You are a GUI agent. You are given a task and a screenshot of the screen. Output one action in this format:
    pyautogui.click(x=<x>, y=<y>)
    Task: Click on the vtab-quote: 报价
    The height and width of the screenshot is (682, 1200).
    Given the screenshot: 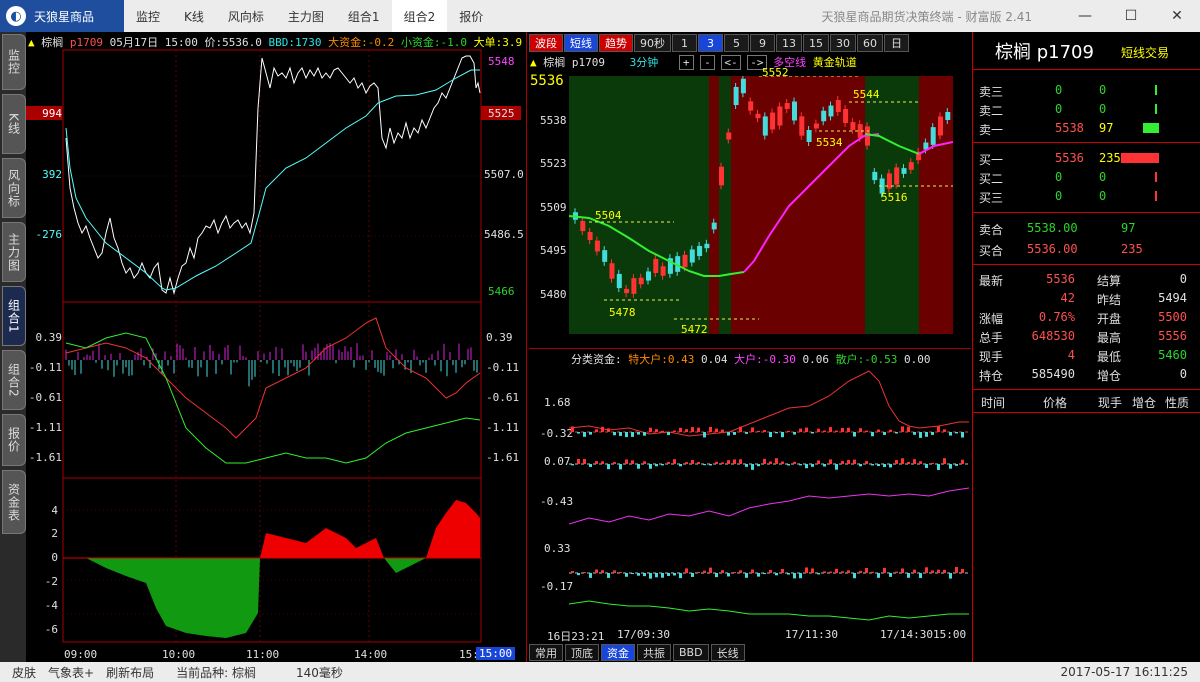 What is the action you would take?
    pyautogui.click(x=14, y=440)
    